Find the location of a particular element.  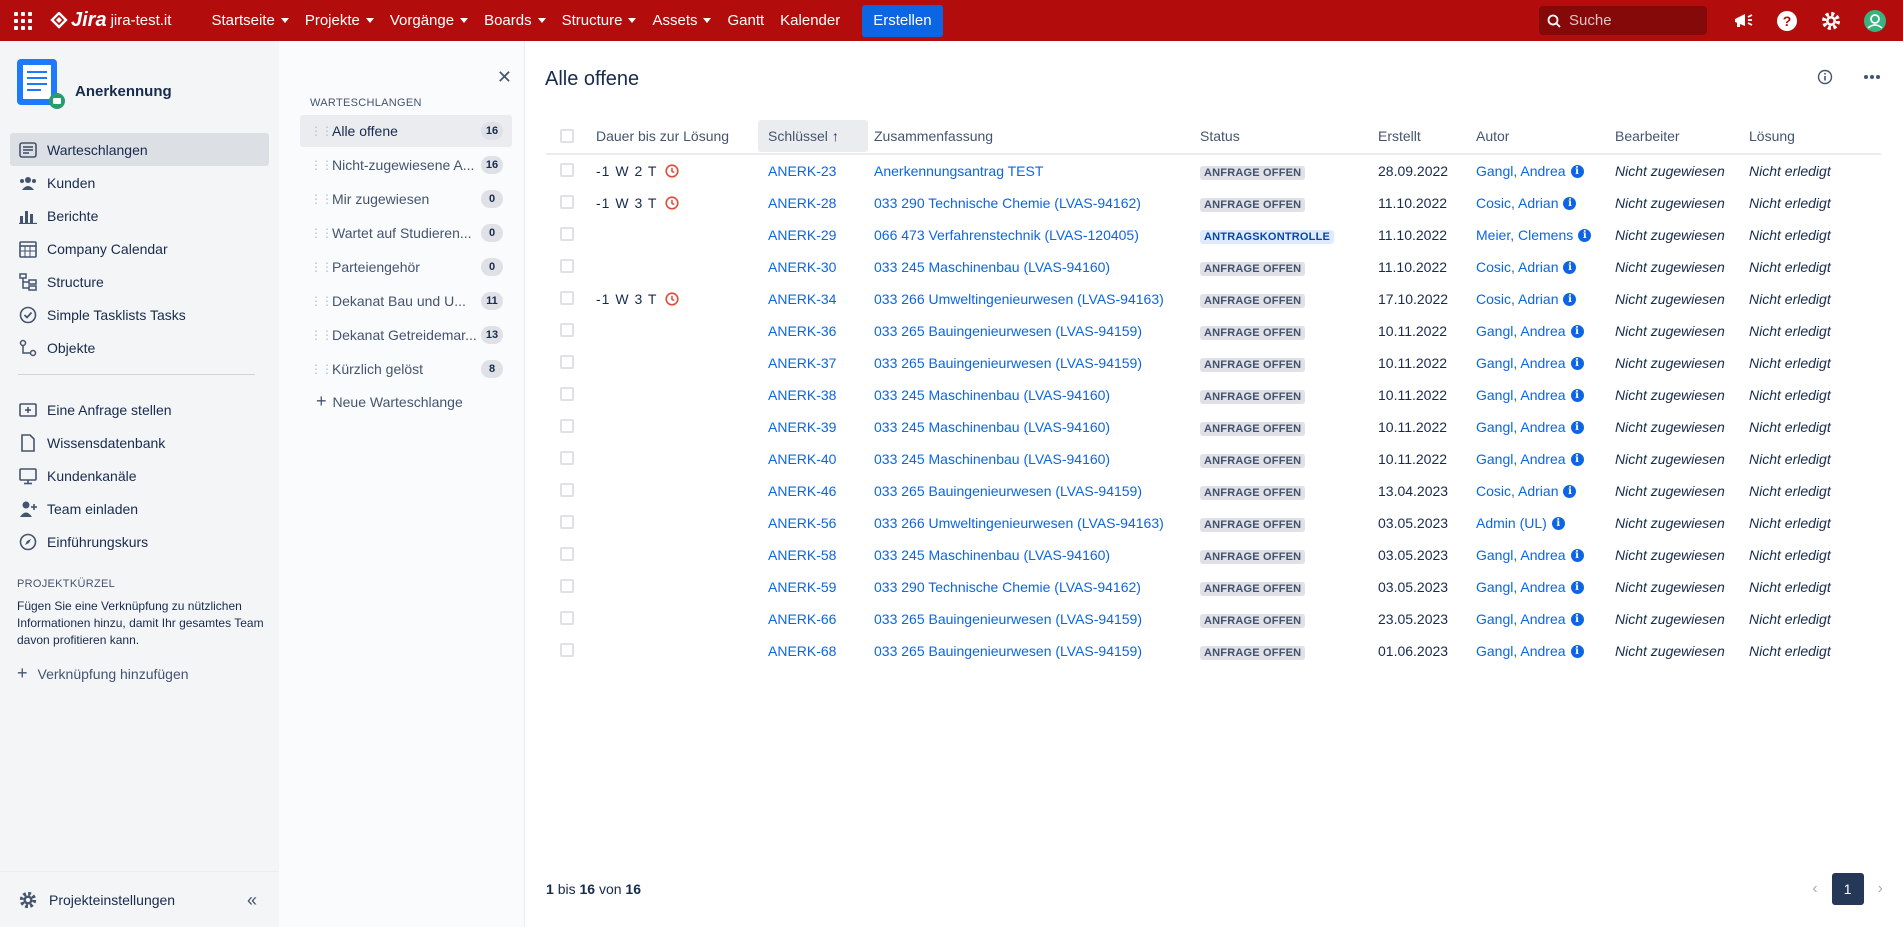

next-page-icon: › is located at coordinates (1880, 889).